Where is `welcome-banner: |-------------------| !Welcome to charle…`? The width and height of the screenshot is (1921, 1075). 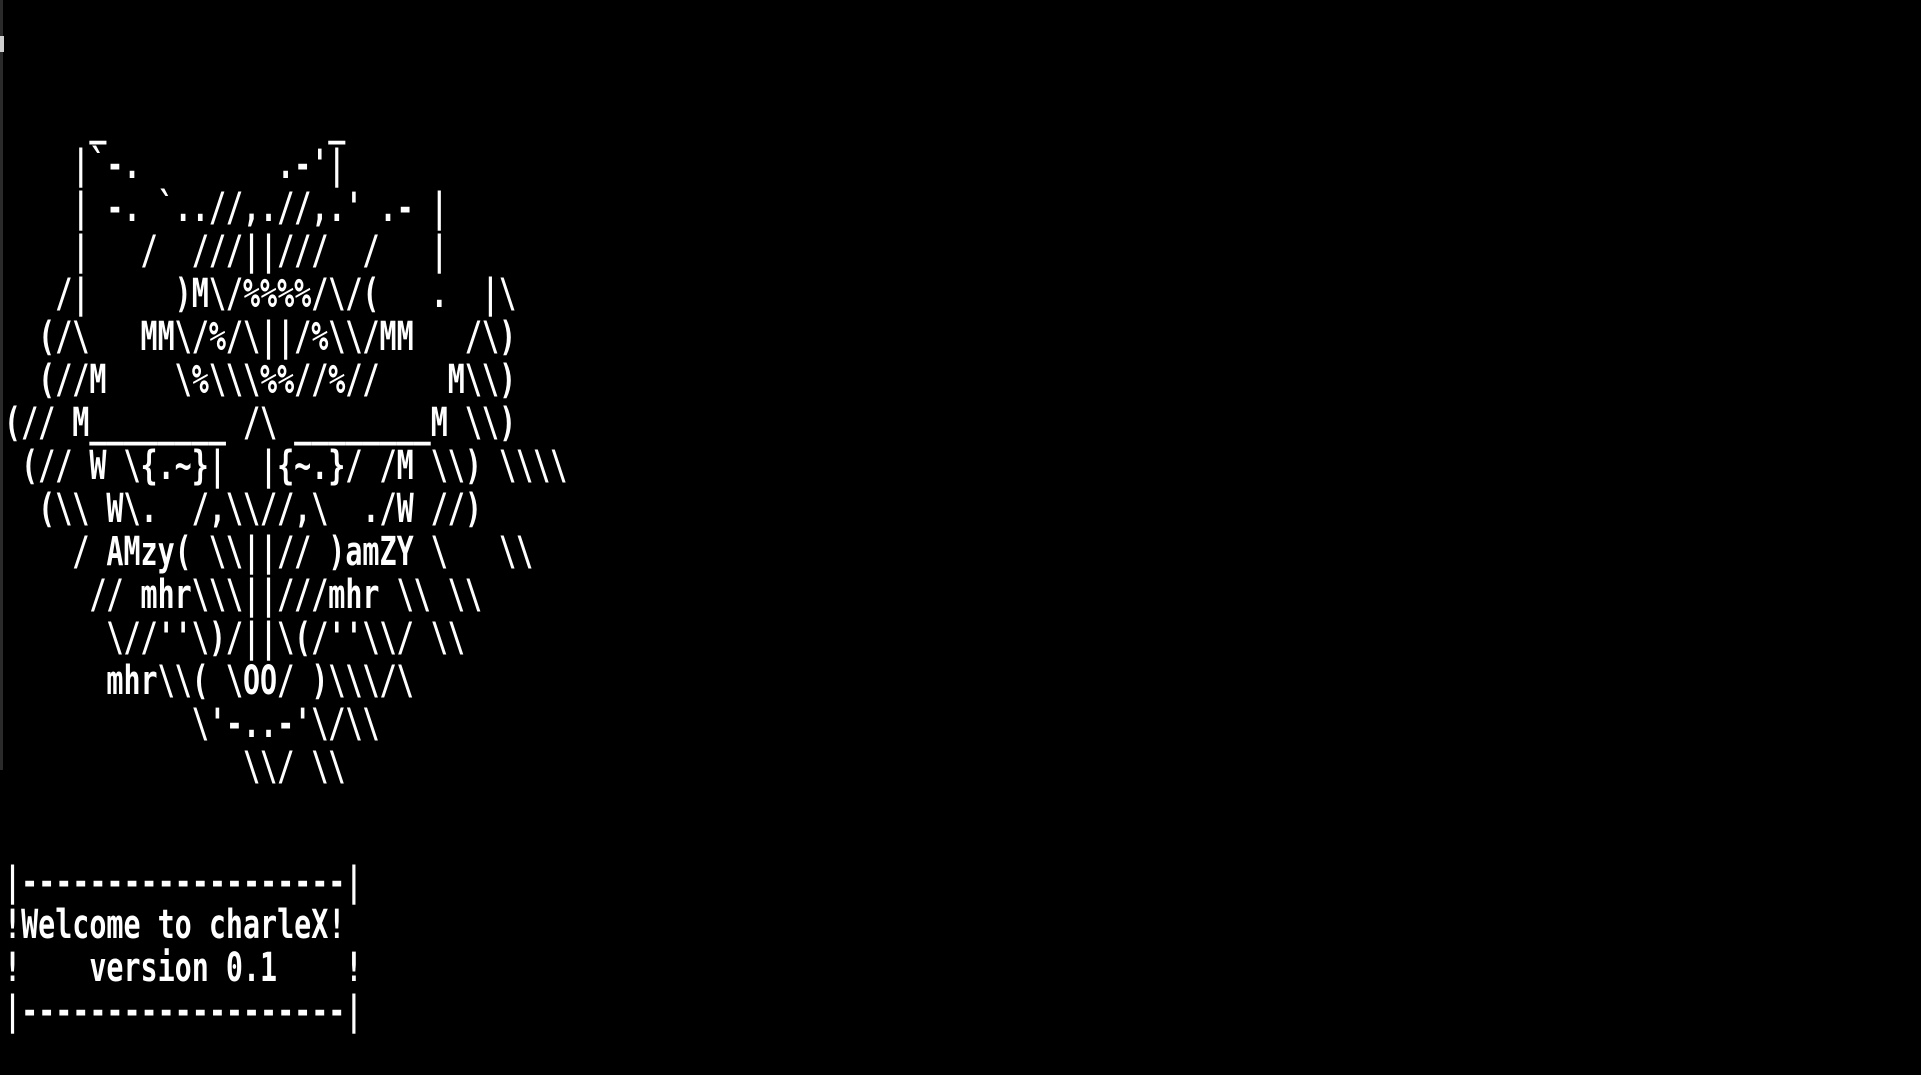 welcome-banner: |-------------------| !Welcome to charle… is located at coordinates (183, 946).